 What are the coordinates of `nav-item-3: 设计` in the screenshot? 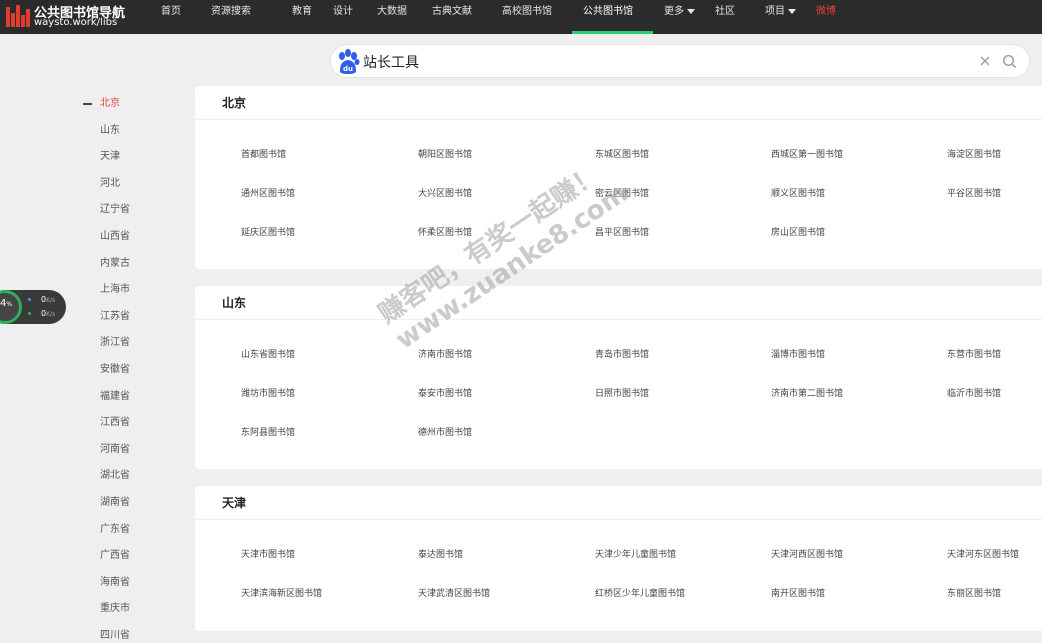 It's located at (344, 17).